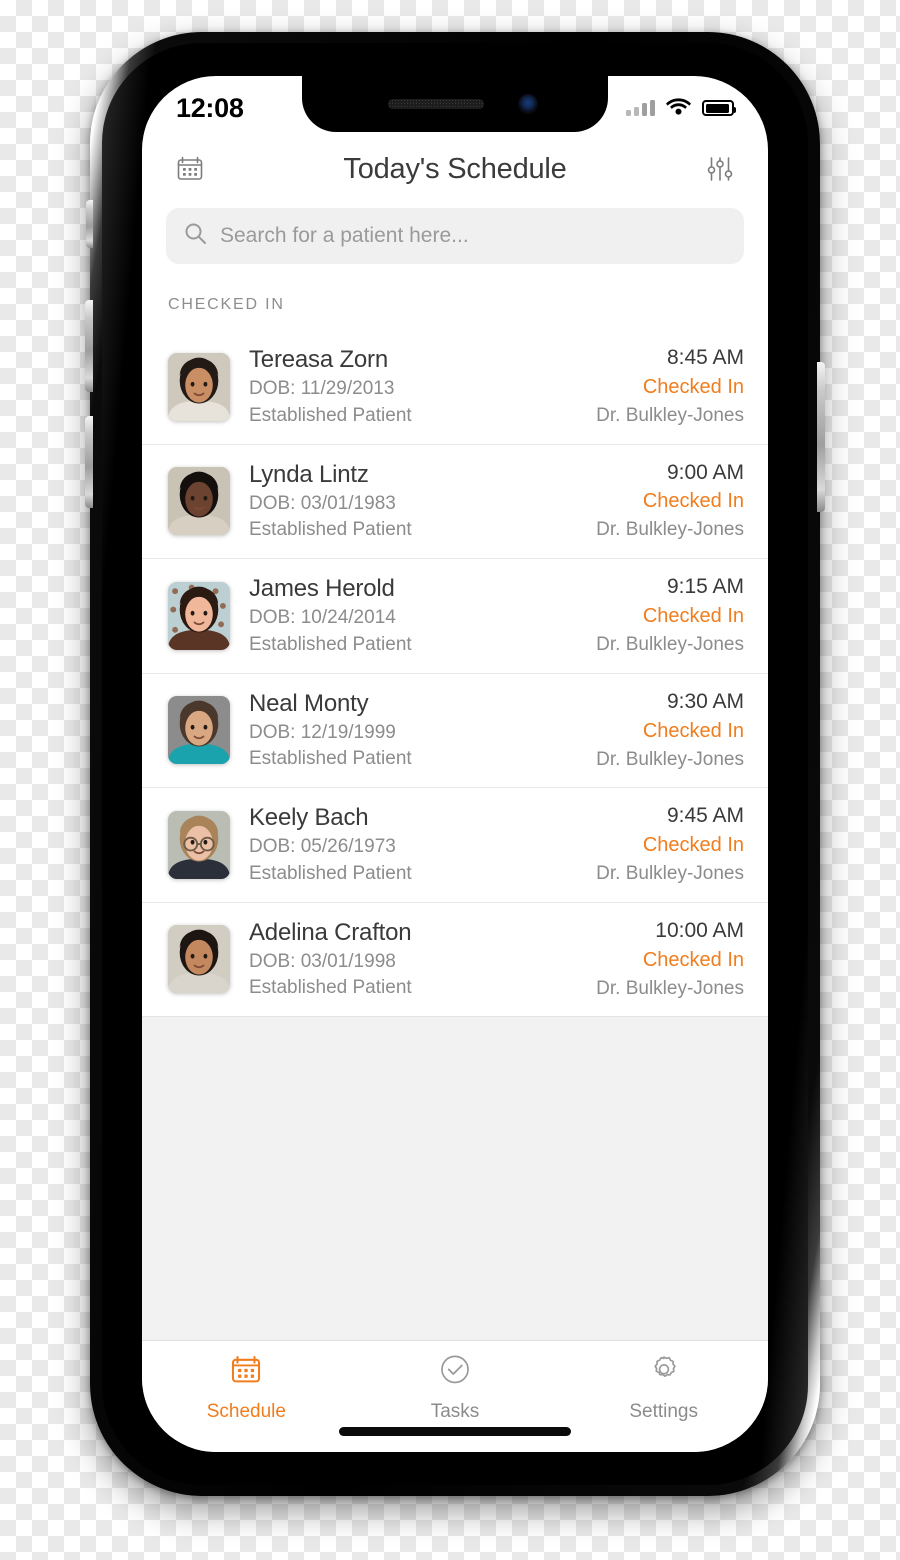  Describe the element at coordinates (195, 236) in the screenshot. I see `search-icon` at that location.